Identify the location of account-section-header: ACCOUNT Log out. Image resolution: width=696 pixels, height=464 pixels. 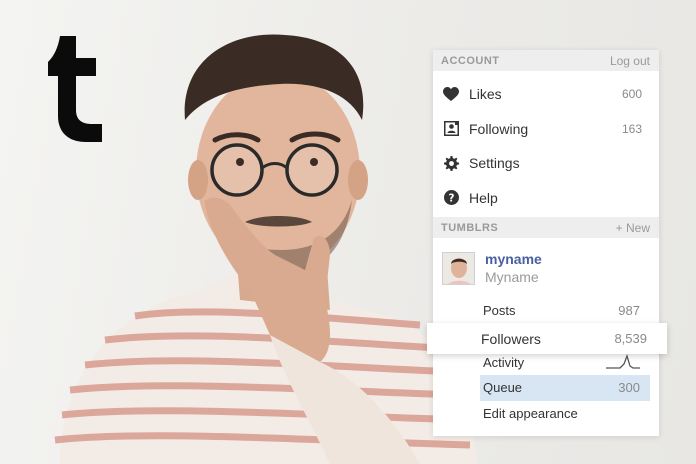
(546, 60).